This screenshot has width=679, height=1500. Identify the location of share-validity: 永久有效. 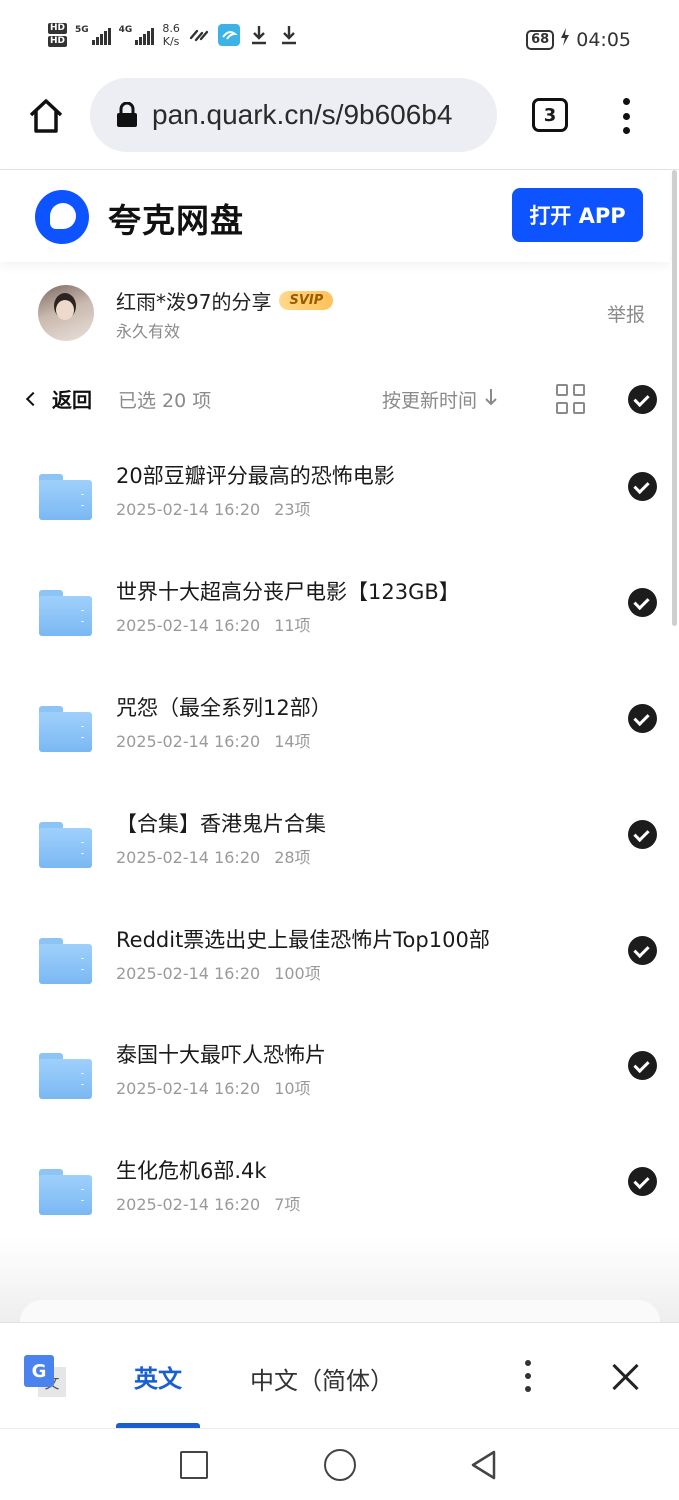
(148, 331).